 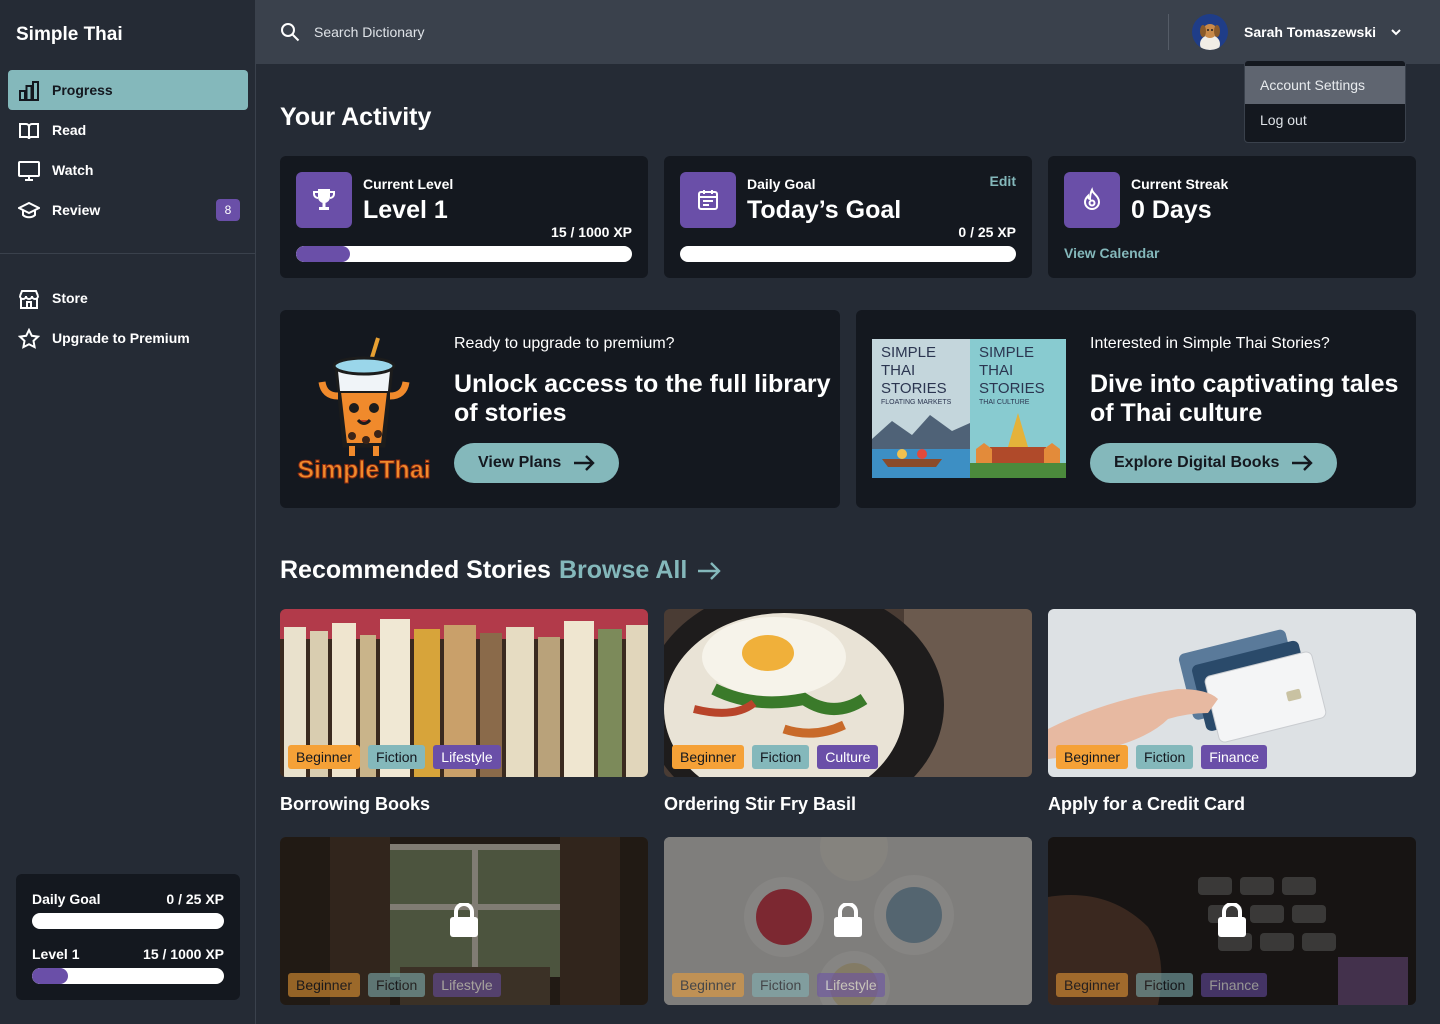 What do you see at coordinates (128, 170) in the screenshot?
I see `sidebar-item-watch: Watch` at bounding box center [128, 170].